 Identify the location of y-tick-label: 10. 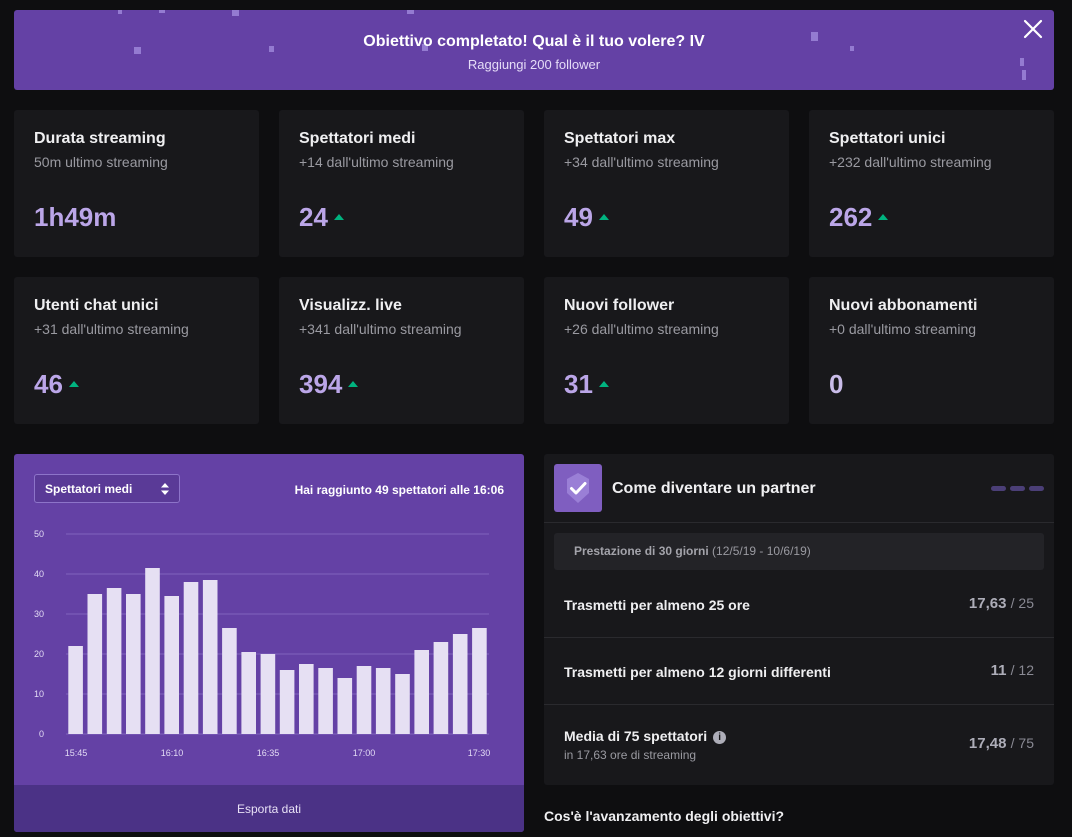
(39, 694).